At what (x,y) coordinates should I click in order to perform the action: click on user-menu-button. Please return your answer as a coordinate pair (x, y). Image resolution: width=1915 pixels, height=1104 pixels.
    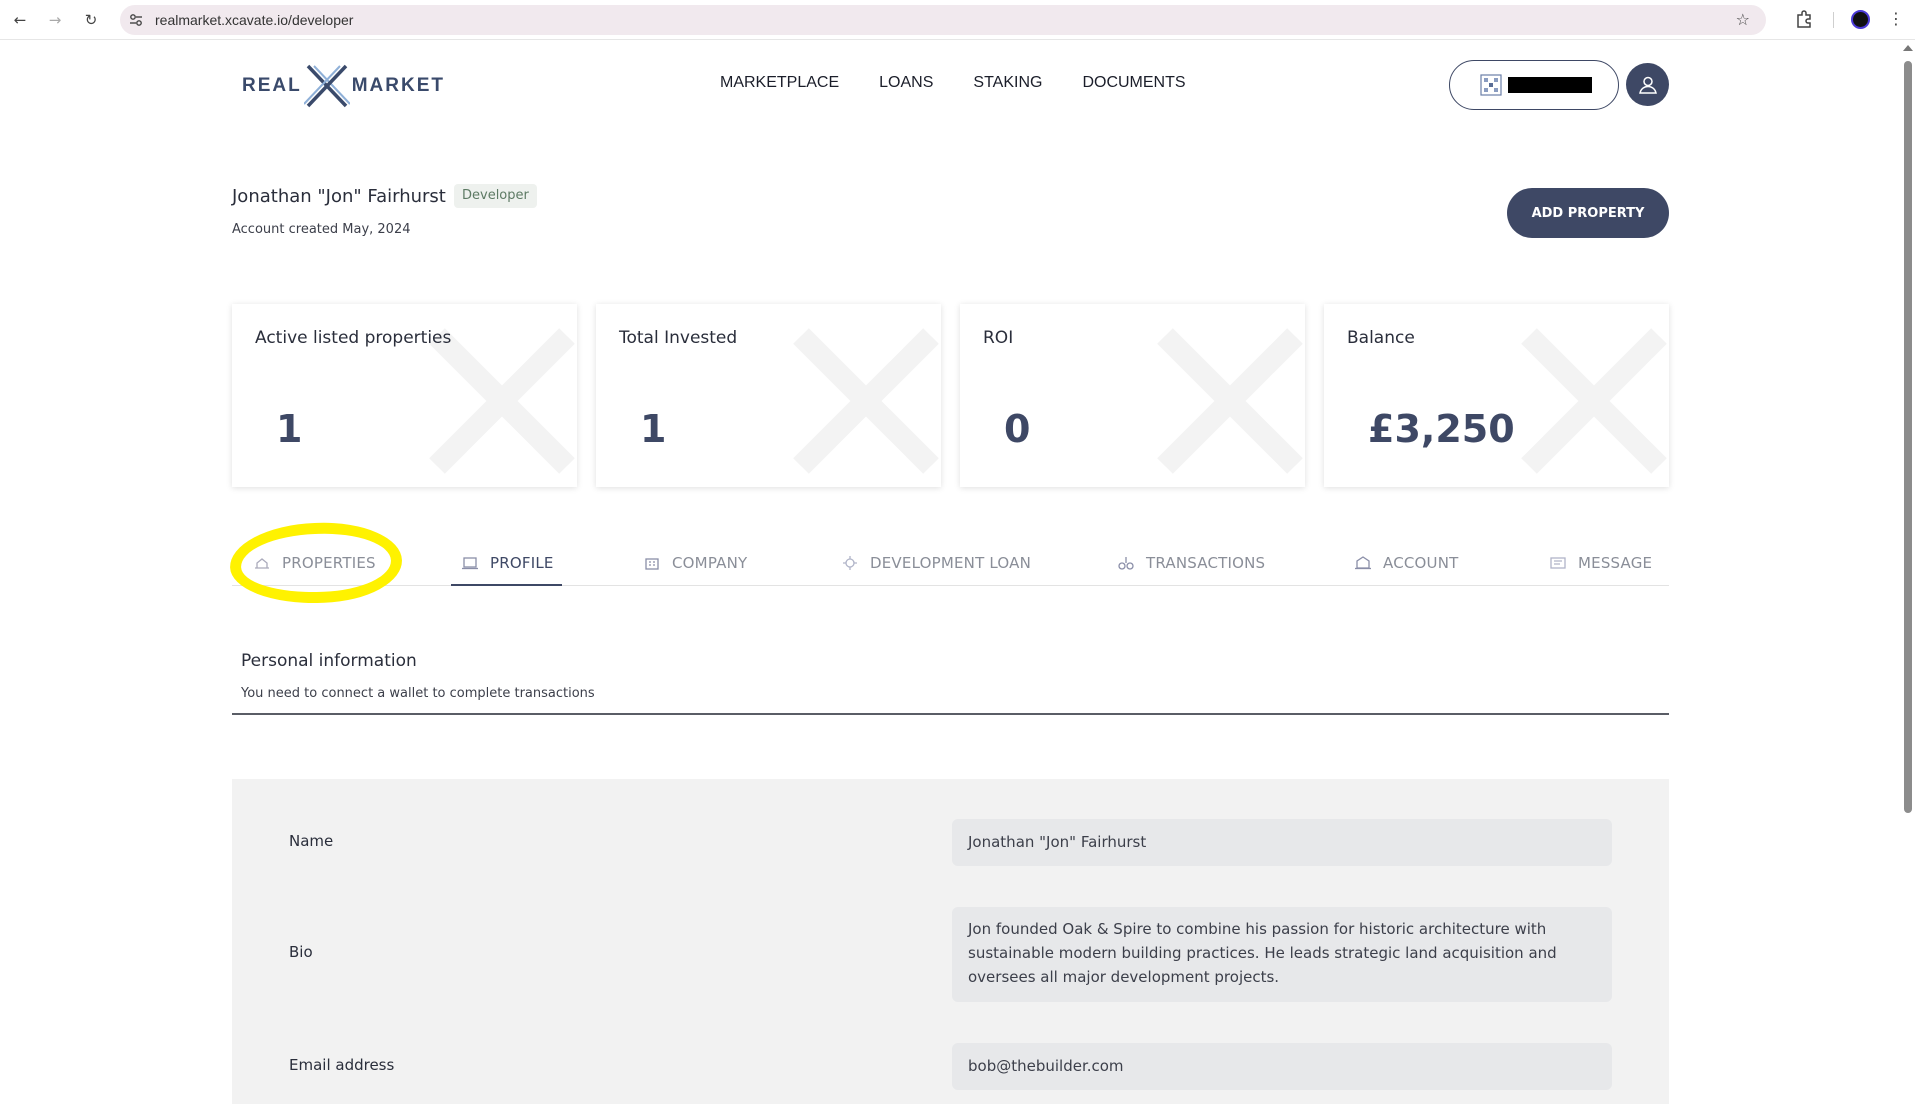
    Looking at the image, I should click on (1647, 84).